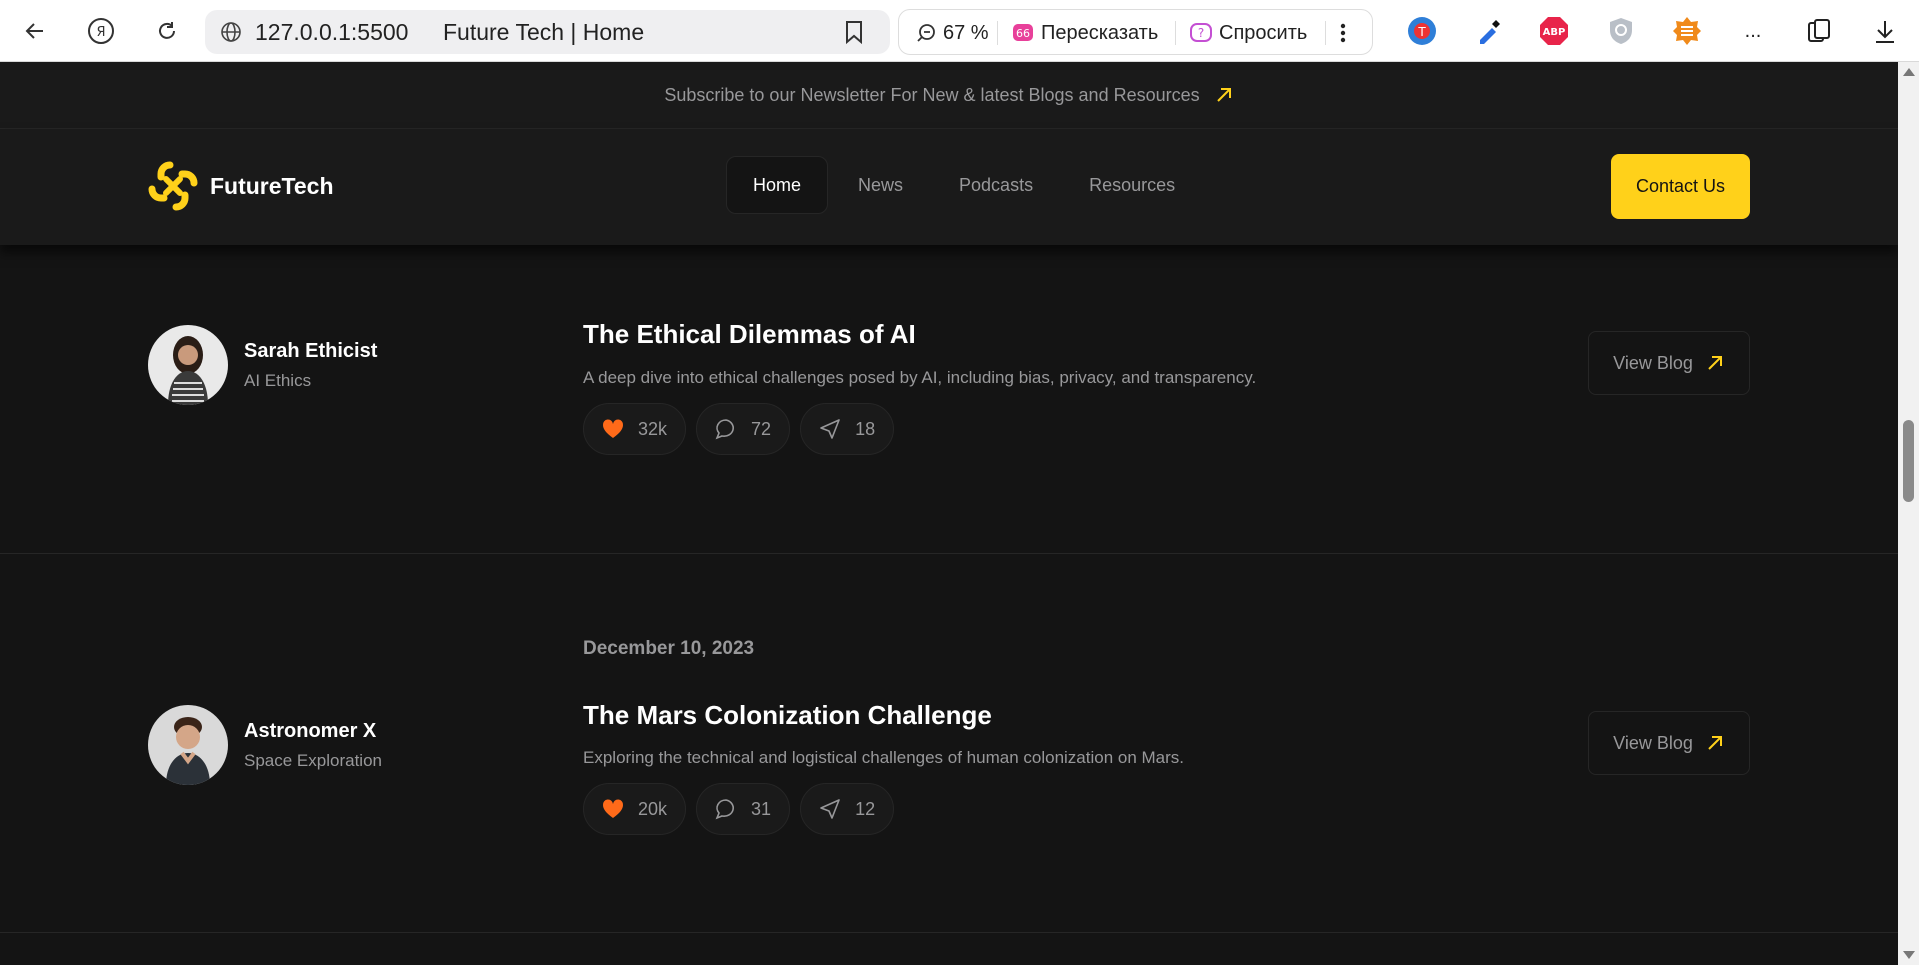 The width and height of the screenshot is (1919, 965). What do you see at coordinates (1909, 72) in the screenshot?
I see `scroll-up-arrow` at bounding box center [1909, 72].